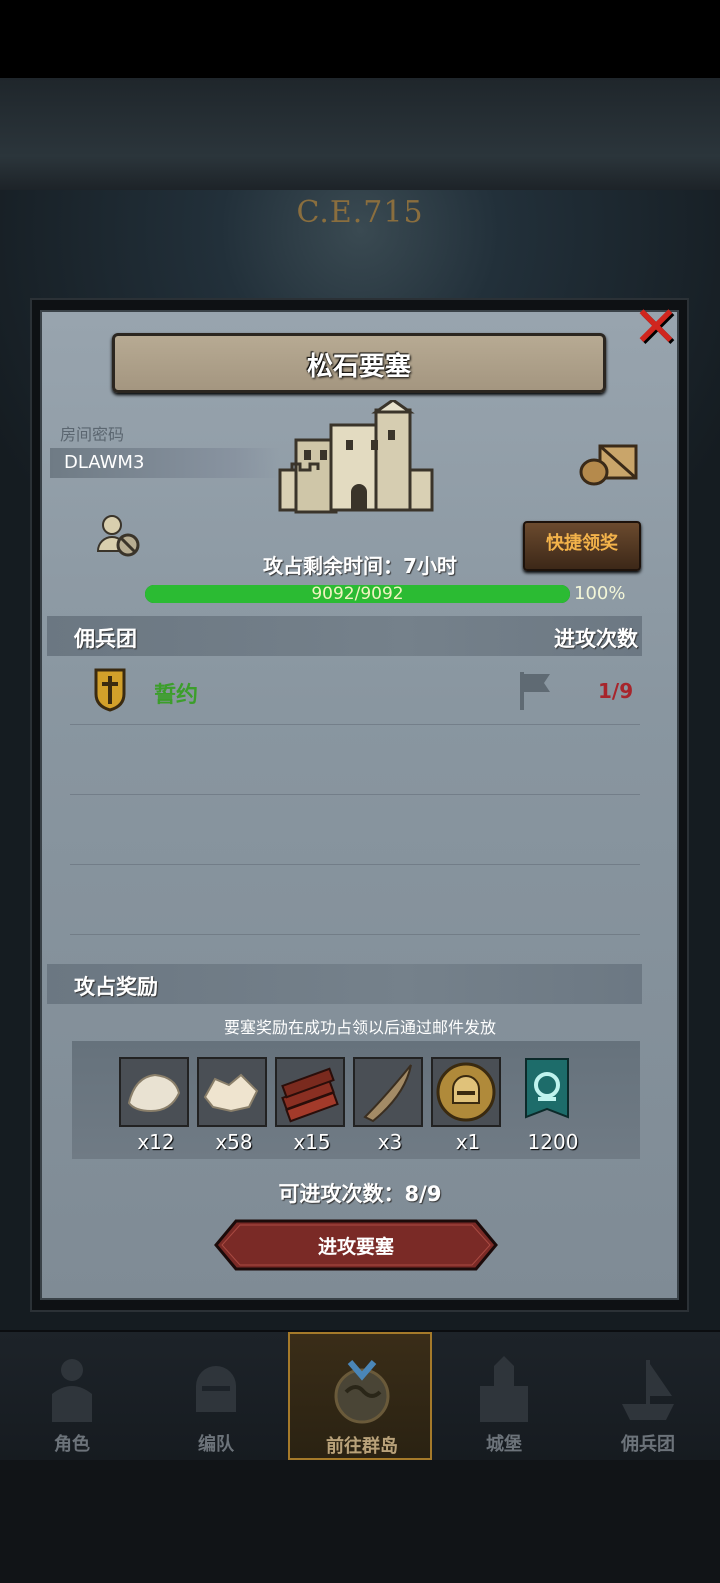 This screenshot has width=720, height=1583. I want to click on reward-qty: x58, so click(234, 1142).